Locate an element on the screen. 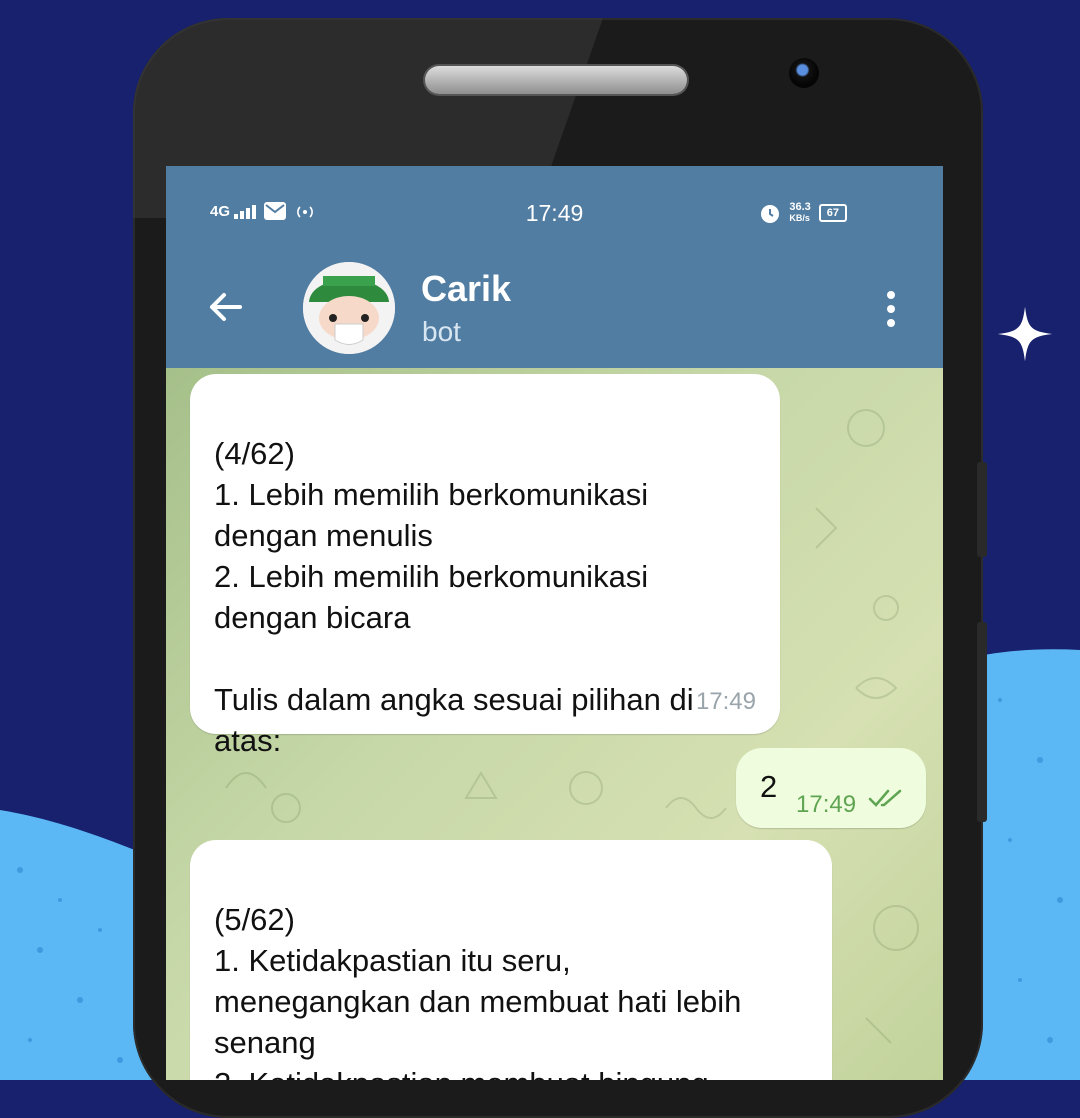  bot-avatar-illustration is located at coordinates (349, 308).